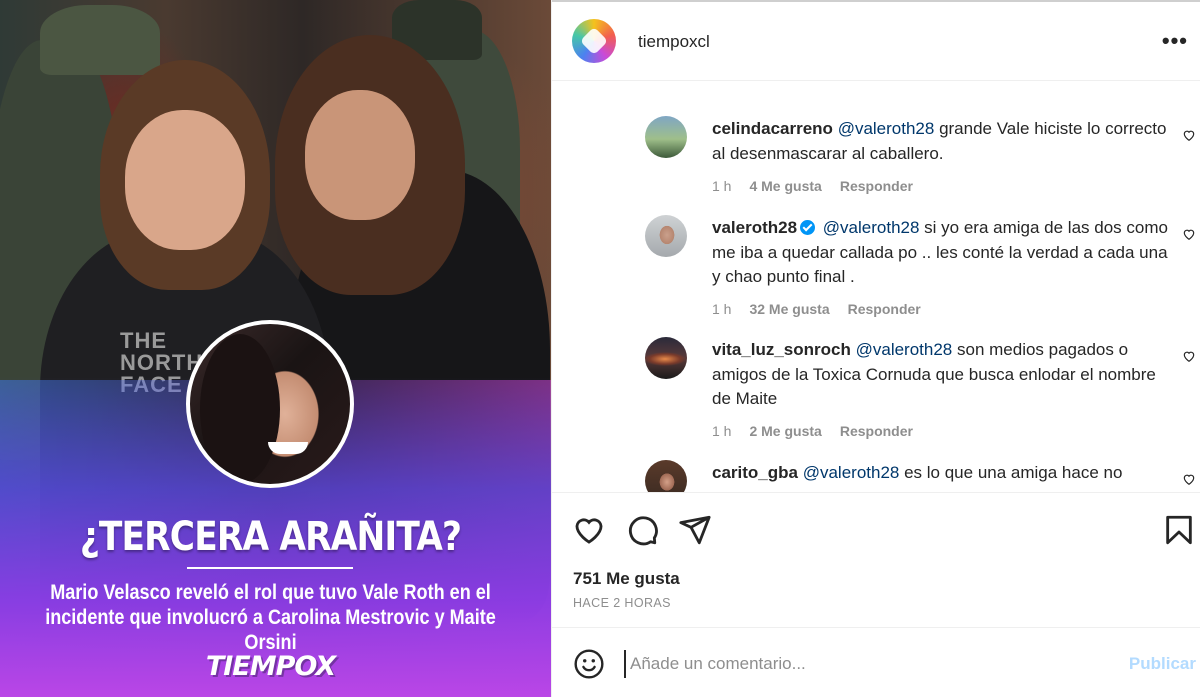 Image resolution: width=1200 pixels, height=697 pixels. What do you see at coordinates (240, 409) in the screenshot?
I see `portrait-hair` at bounding box center [240, 409].